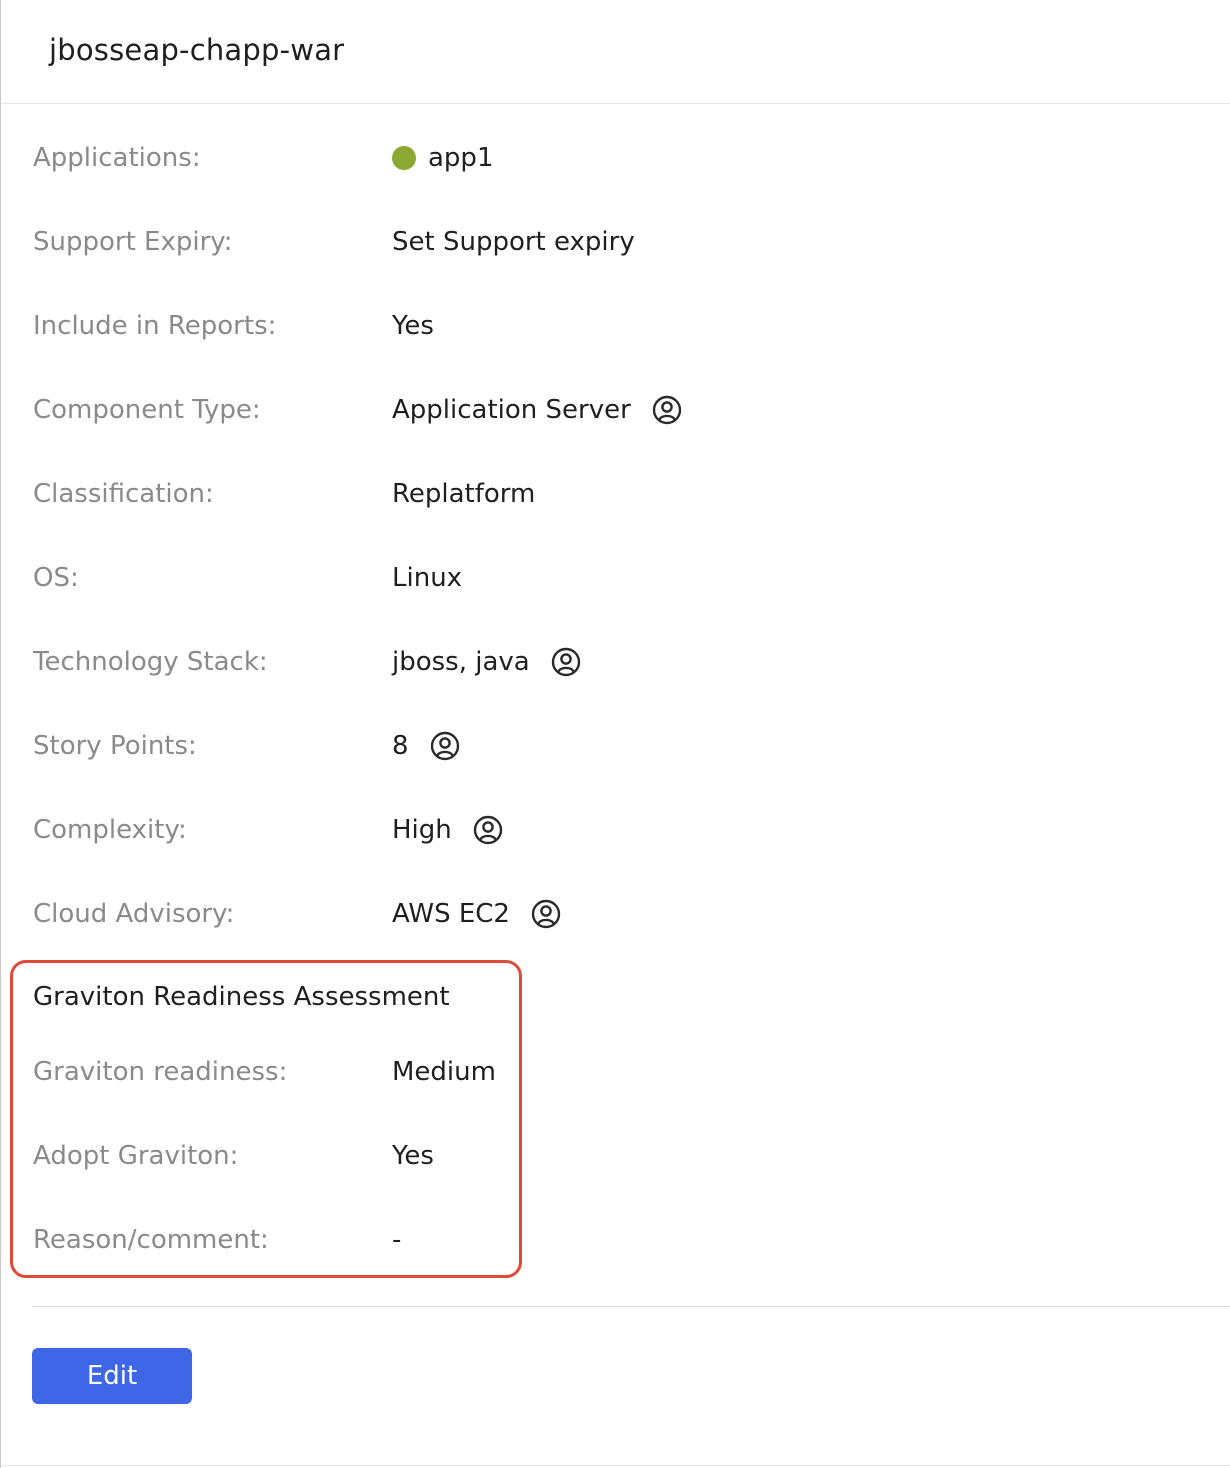  I want to click on field-value-applications: app1, so click(442, 158).